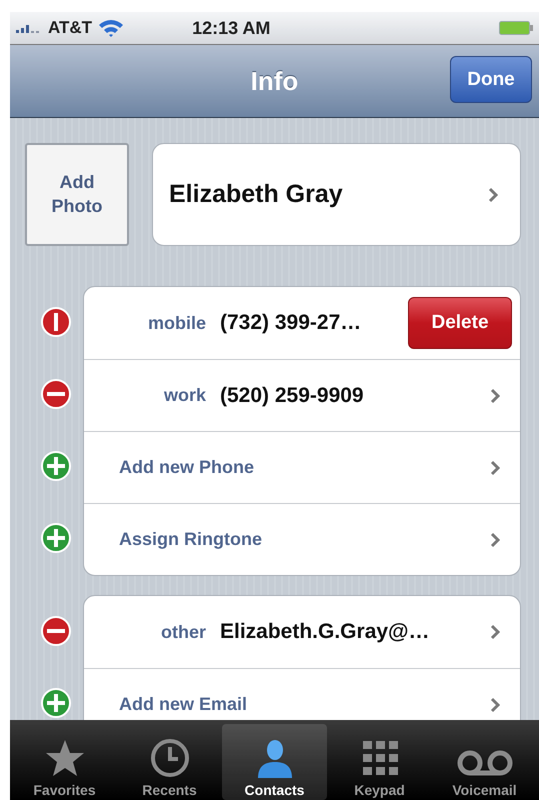  Describe the element at coordinates (516, 28) in the screenshot. I see `battery-icon` at that location.